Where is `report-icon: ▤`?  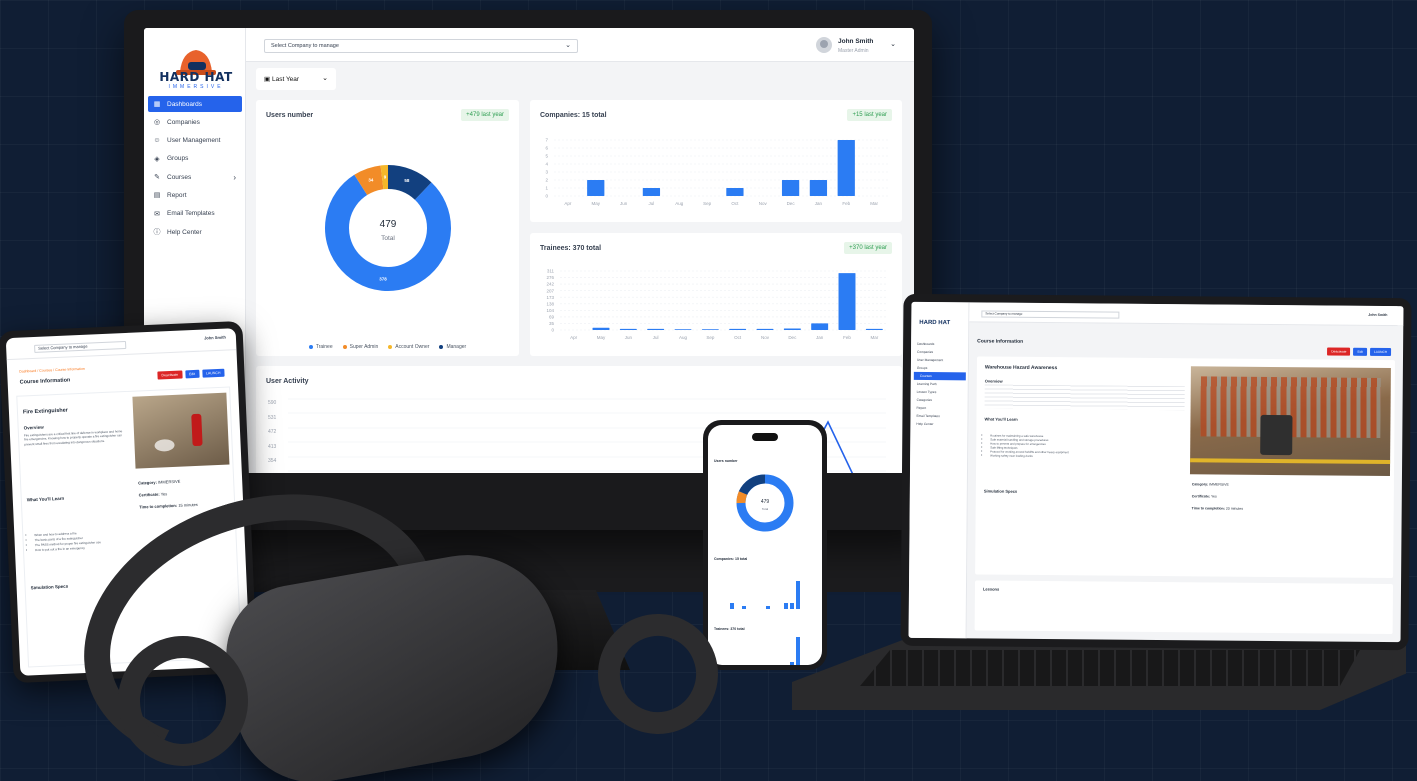 report-icon: ▤ is located at coordinates (157, 196).